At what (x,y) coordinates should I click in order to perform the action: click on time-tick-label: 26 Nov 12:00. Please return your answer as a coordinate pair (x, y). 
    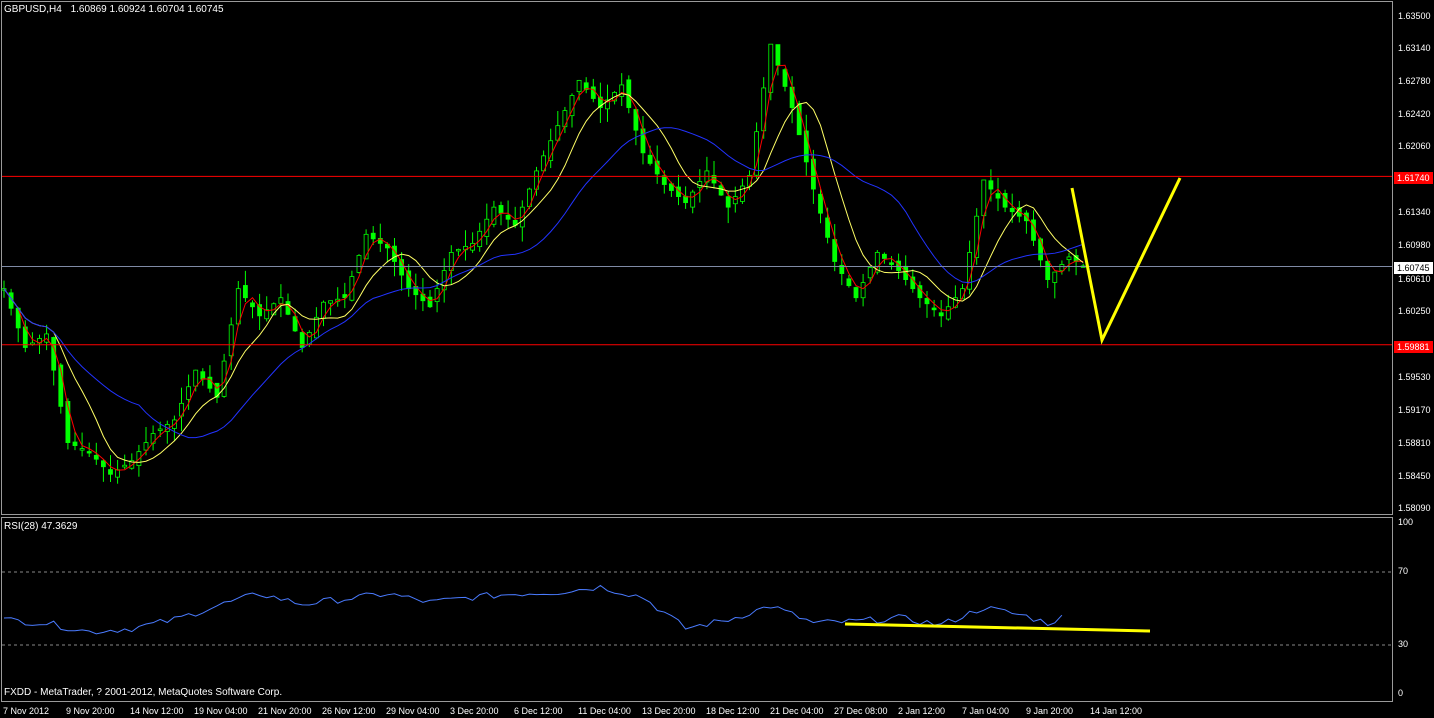
    Looking at the image, I should click on (349, 711).